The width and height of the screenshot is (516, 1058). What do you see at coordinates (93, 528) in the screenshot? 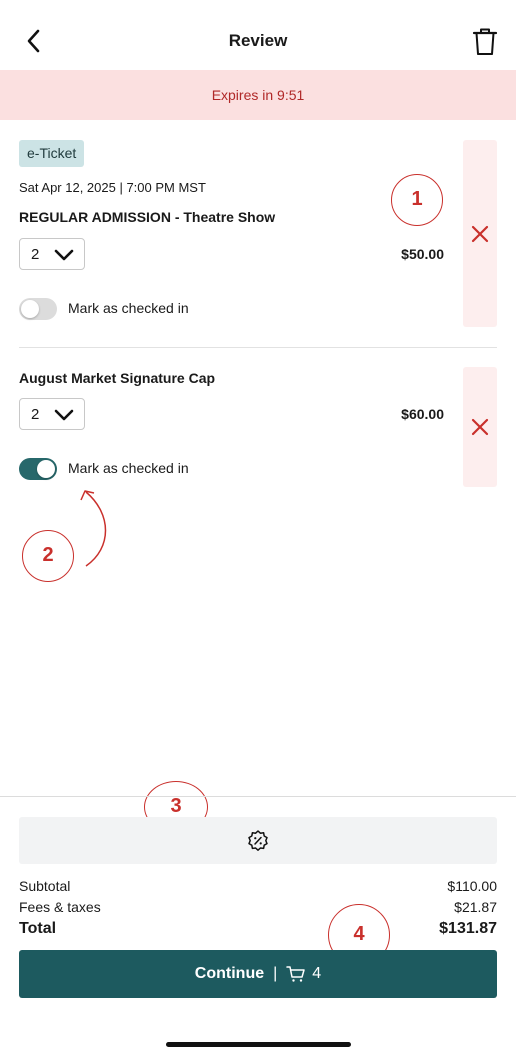
I see `annotation-arrow` at bounding box center [93, 528].